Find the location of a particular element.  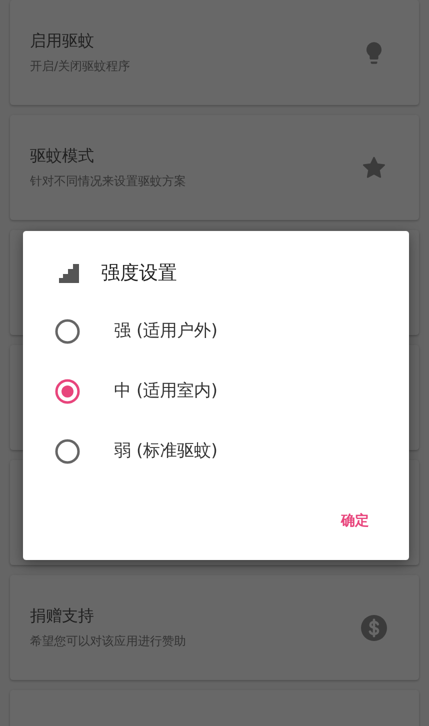

radio-option: 中 (适用室内) is located at coordinates (216, 392).